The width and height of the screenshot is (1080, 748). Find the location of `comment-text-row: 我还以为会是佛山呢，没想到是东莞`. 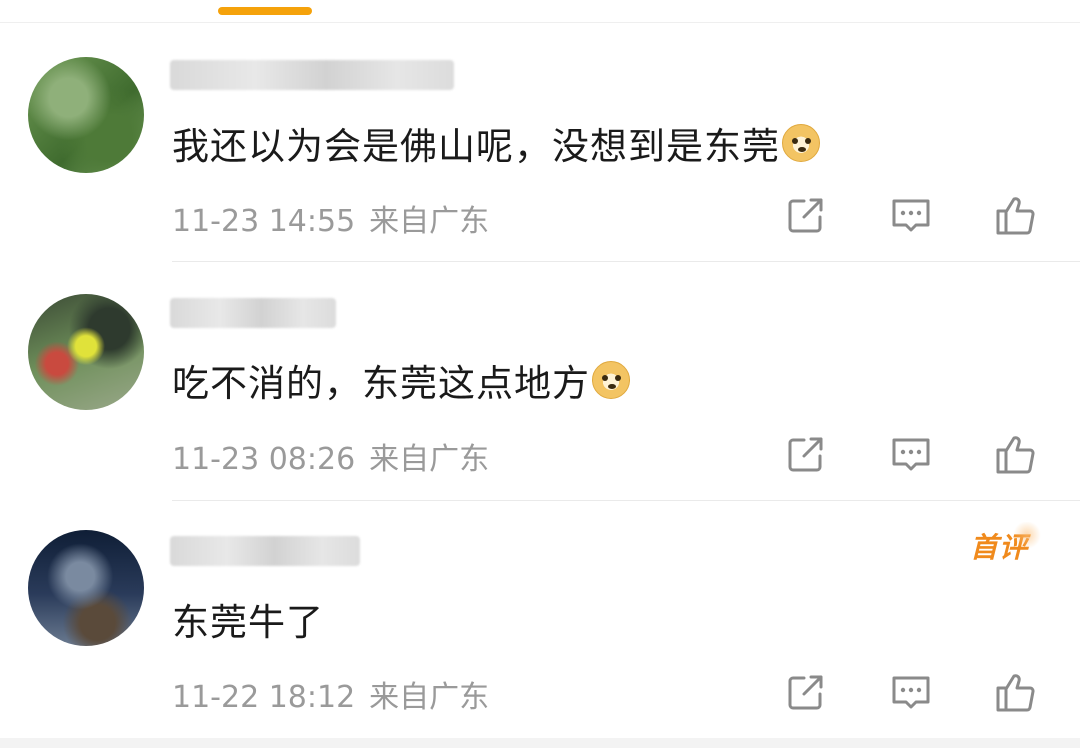

comment-text-row: 我还以为会是佛山呢，没想到是东莞 is located at coordinates (496, 143).